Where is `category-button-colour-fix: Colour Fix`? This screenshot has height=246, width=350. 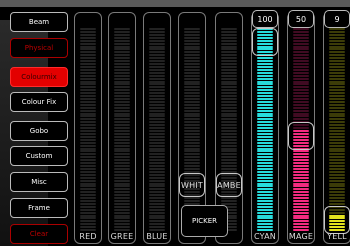 category-button-colour-fix: Colour Fix is located at coordinates (39, 102).